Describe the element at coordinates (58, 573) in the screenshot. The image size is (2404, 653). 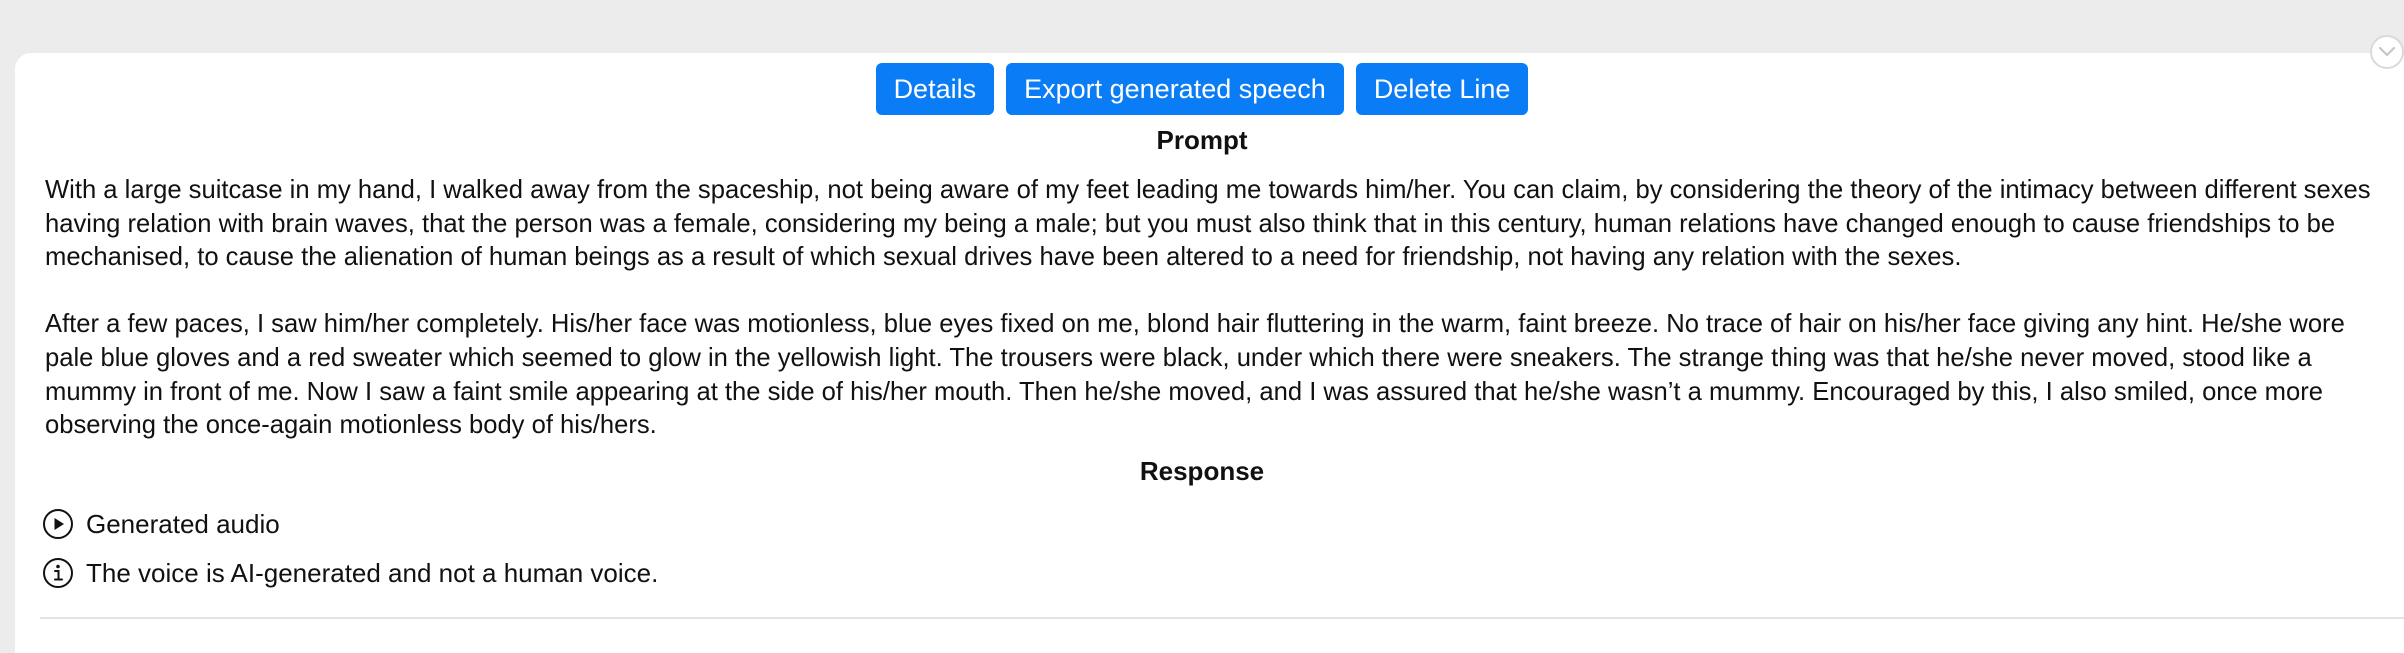
I see `info-circle-icon` at that location.